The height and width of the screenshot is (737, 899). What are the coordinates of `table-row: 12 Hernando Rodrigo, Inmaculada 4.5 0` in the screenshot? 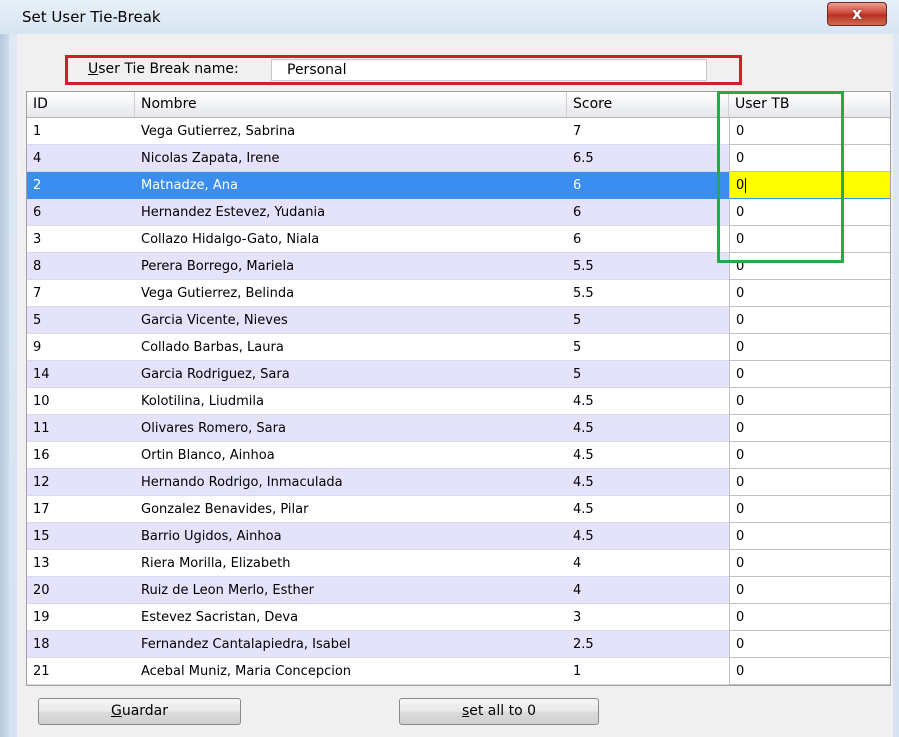 It's located at (458, 482).